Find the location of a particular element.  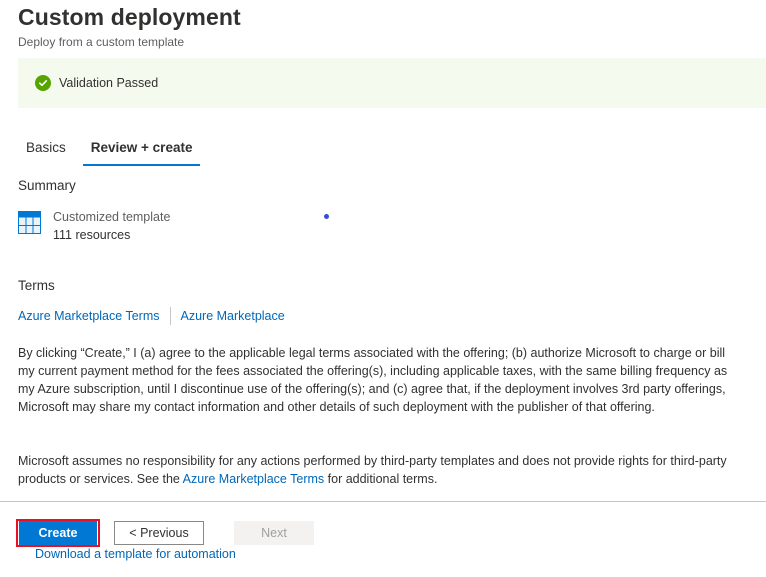

validation-text: Validation Passed is located at coordinates (109, 83).